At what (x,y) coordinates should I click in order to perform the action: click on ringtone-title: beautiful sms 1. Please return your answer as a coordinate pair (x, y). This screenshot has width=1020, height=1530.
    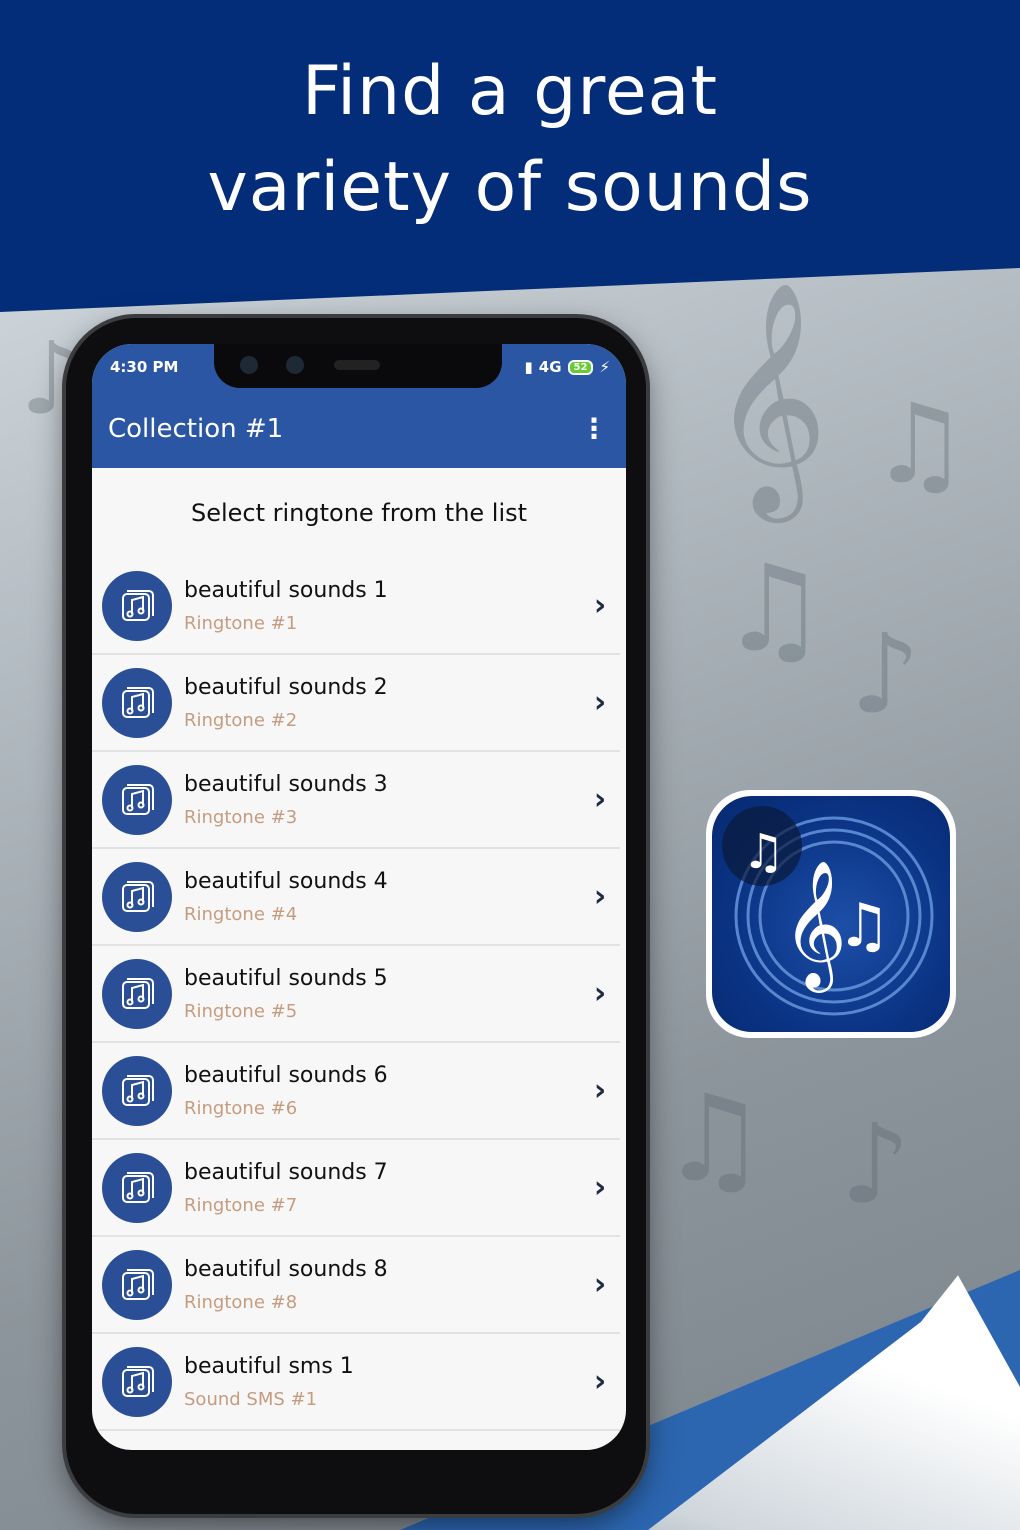
    Looking at the image, I should click on (269, 1366).